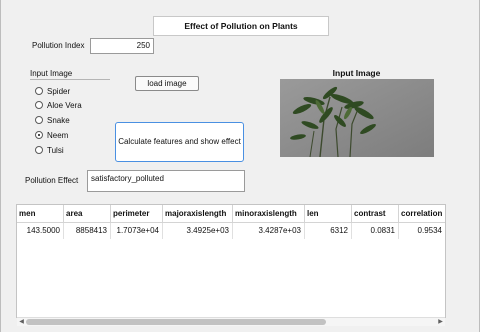  Describe the element at coordinates (328, 214) in the screenshot. I see `column-header-len: len` at that location.